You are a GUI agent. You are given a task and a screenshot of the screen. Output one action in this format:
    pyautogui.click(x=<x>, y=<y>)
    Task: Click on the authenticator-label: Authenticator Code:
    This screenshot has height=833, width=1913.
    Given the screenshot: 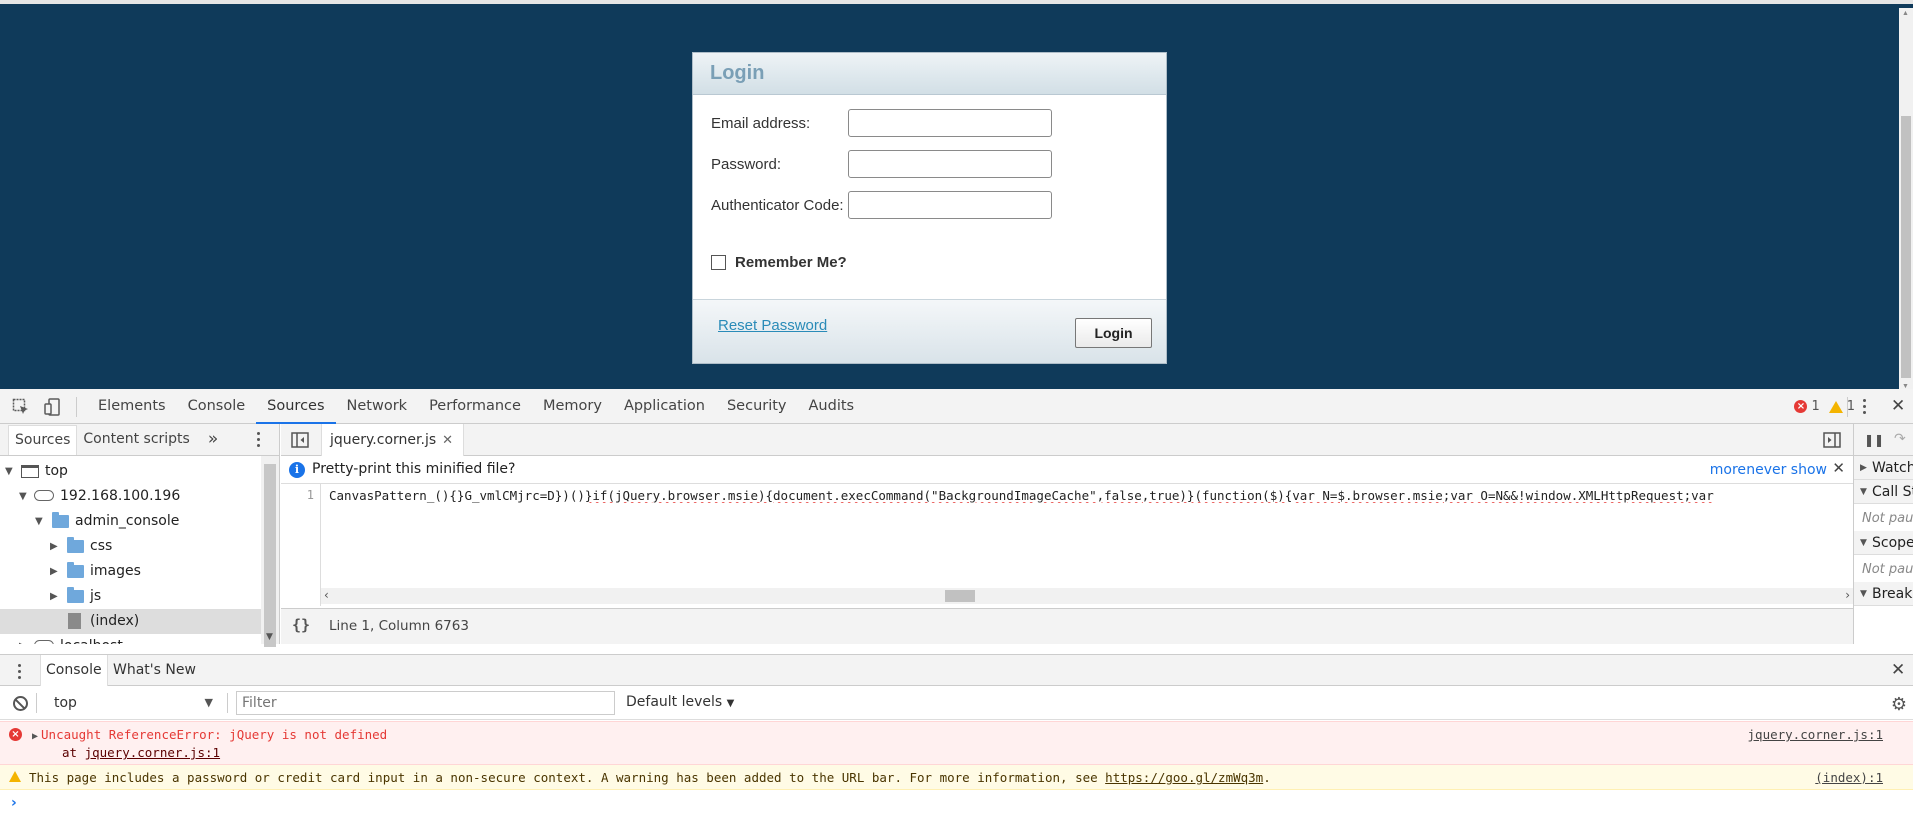 What is the action you would take?
    pyautogui.click(x=777, y=205)
    